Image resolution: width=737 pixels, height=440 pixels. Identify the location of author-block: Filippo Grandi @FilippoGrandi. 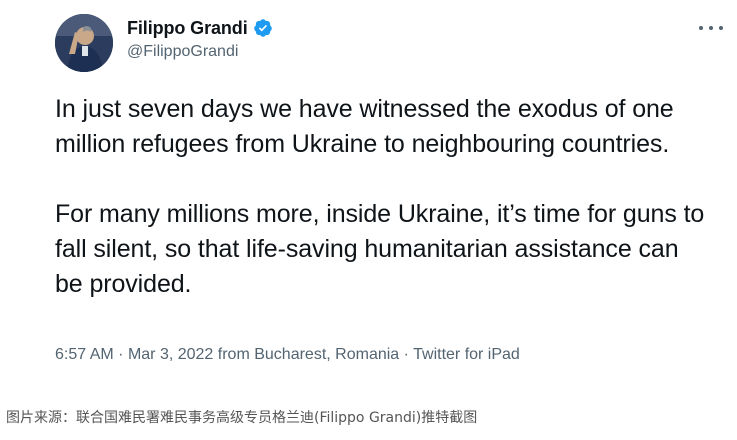
(200, 38).